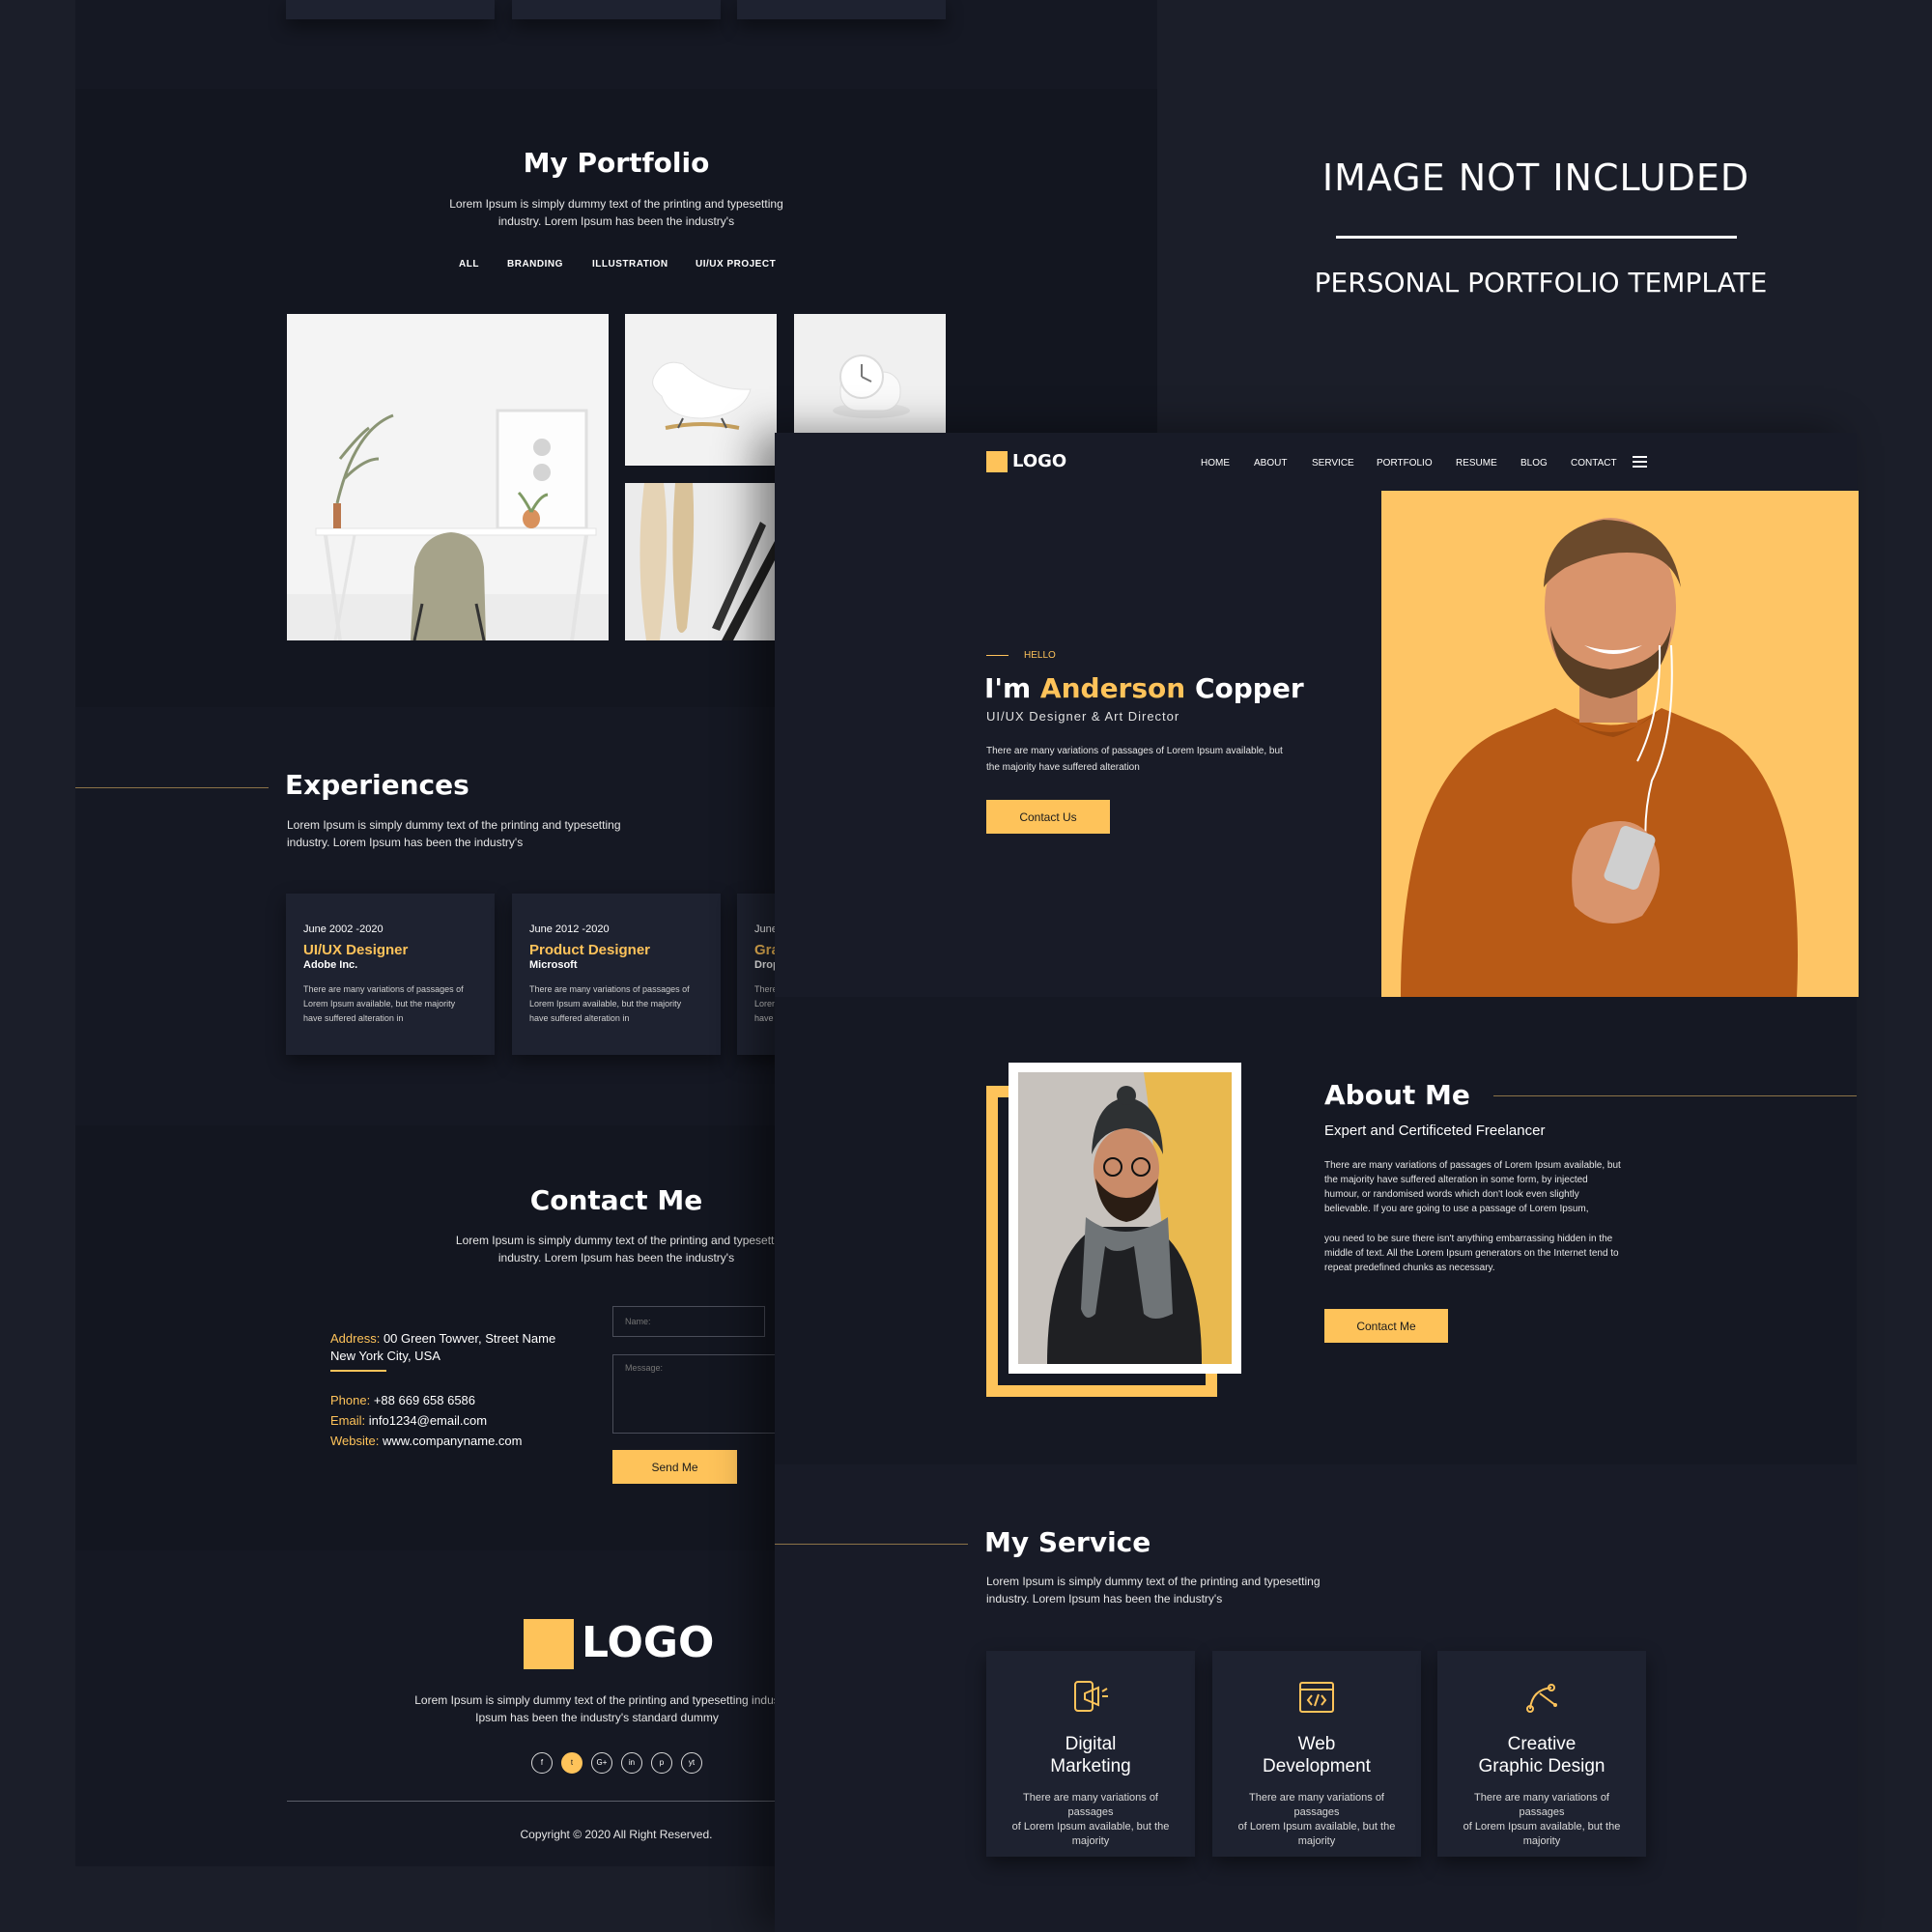 The height and width of the screenshot is (1932, 1932). I want to click on pinterest-icon: p, so click(661, 1763).